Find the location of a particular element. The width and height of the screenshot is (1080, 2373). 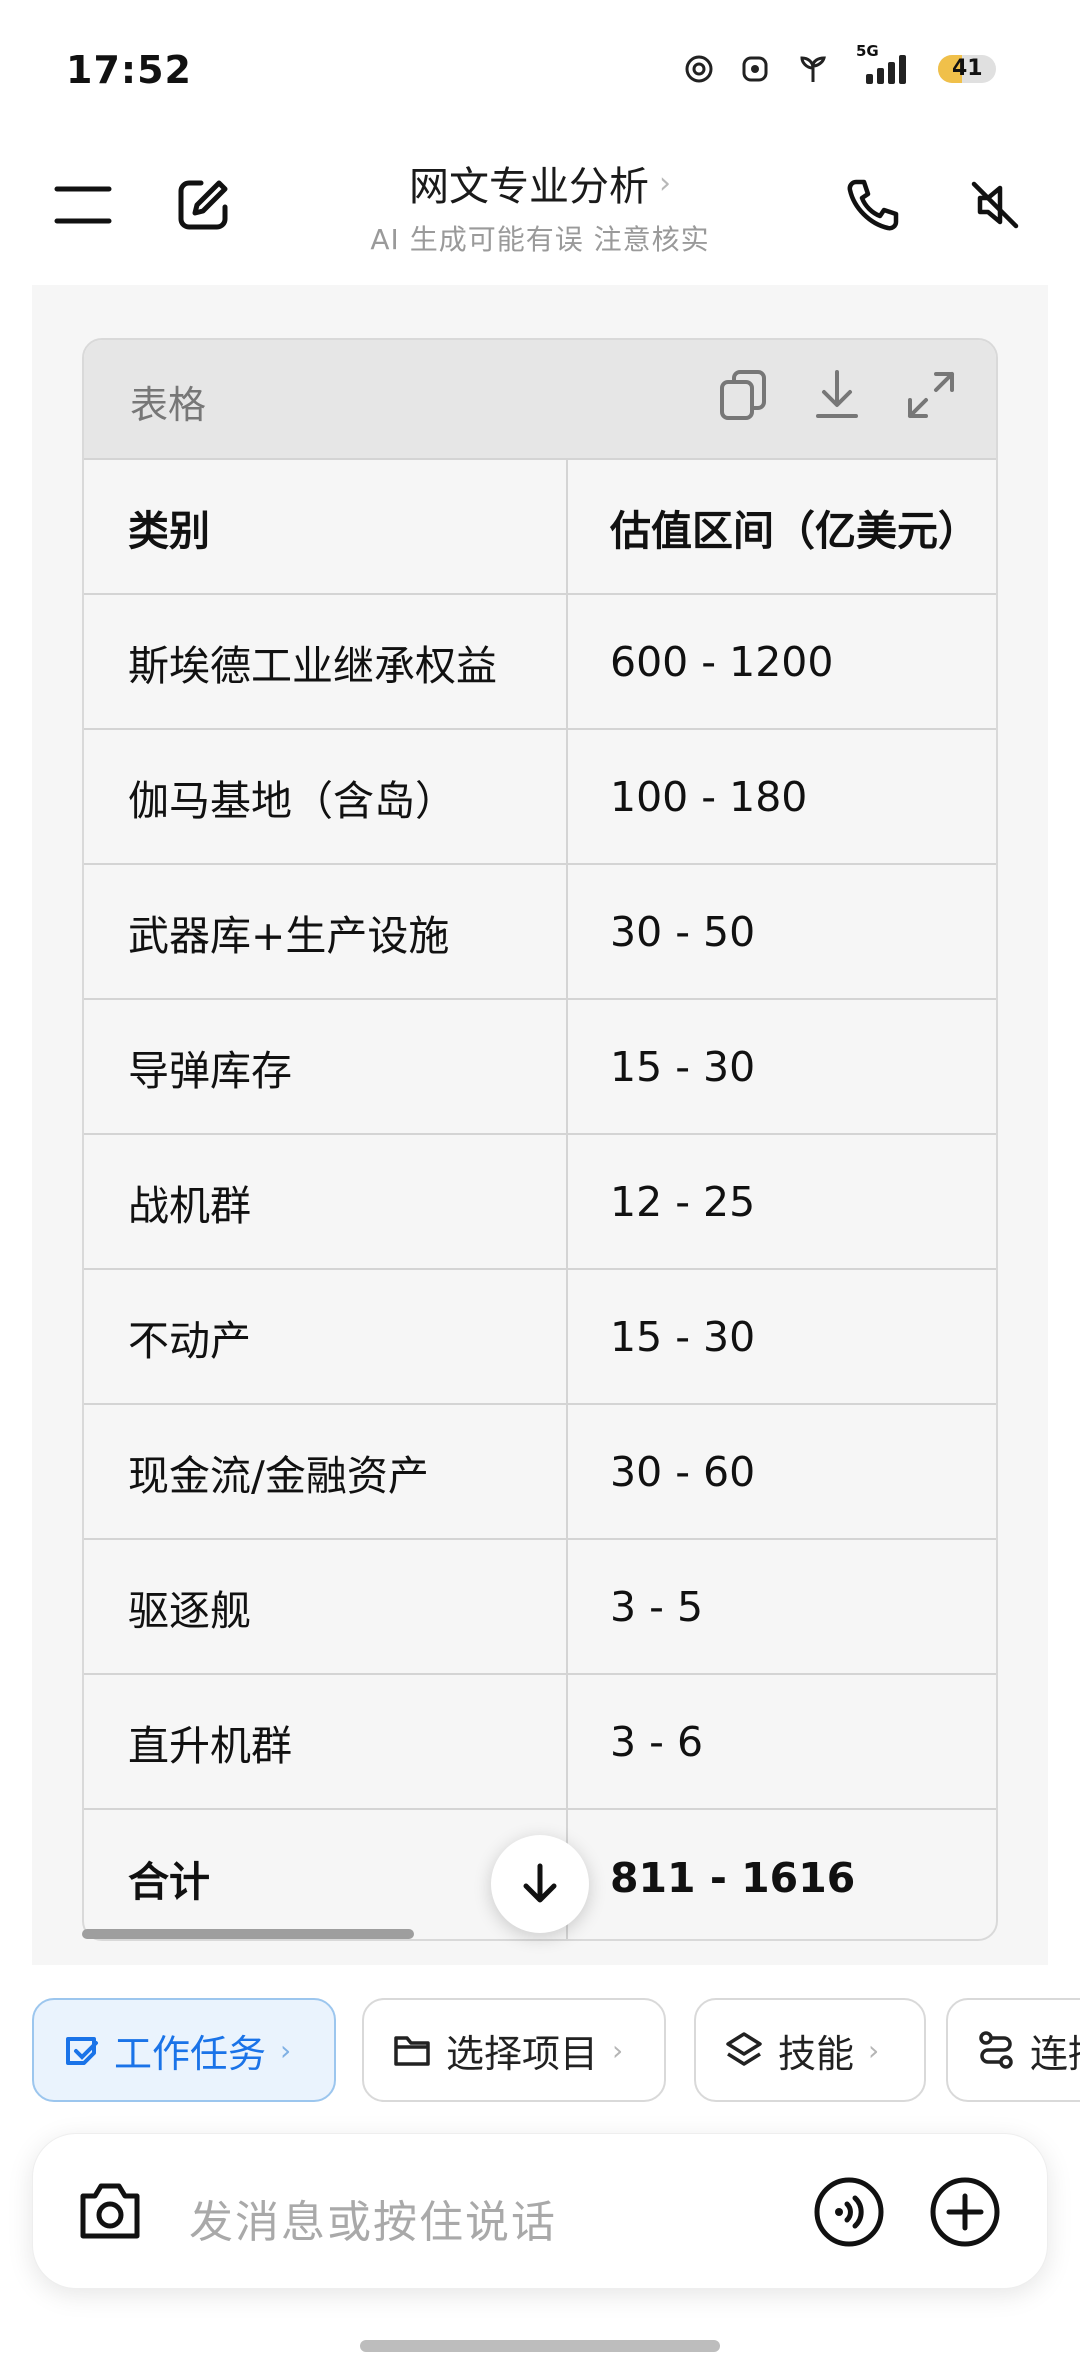

chip-label: 选择项目 is located at coordinates (522, 2053).